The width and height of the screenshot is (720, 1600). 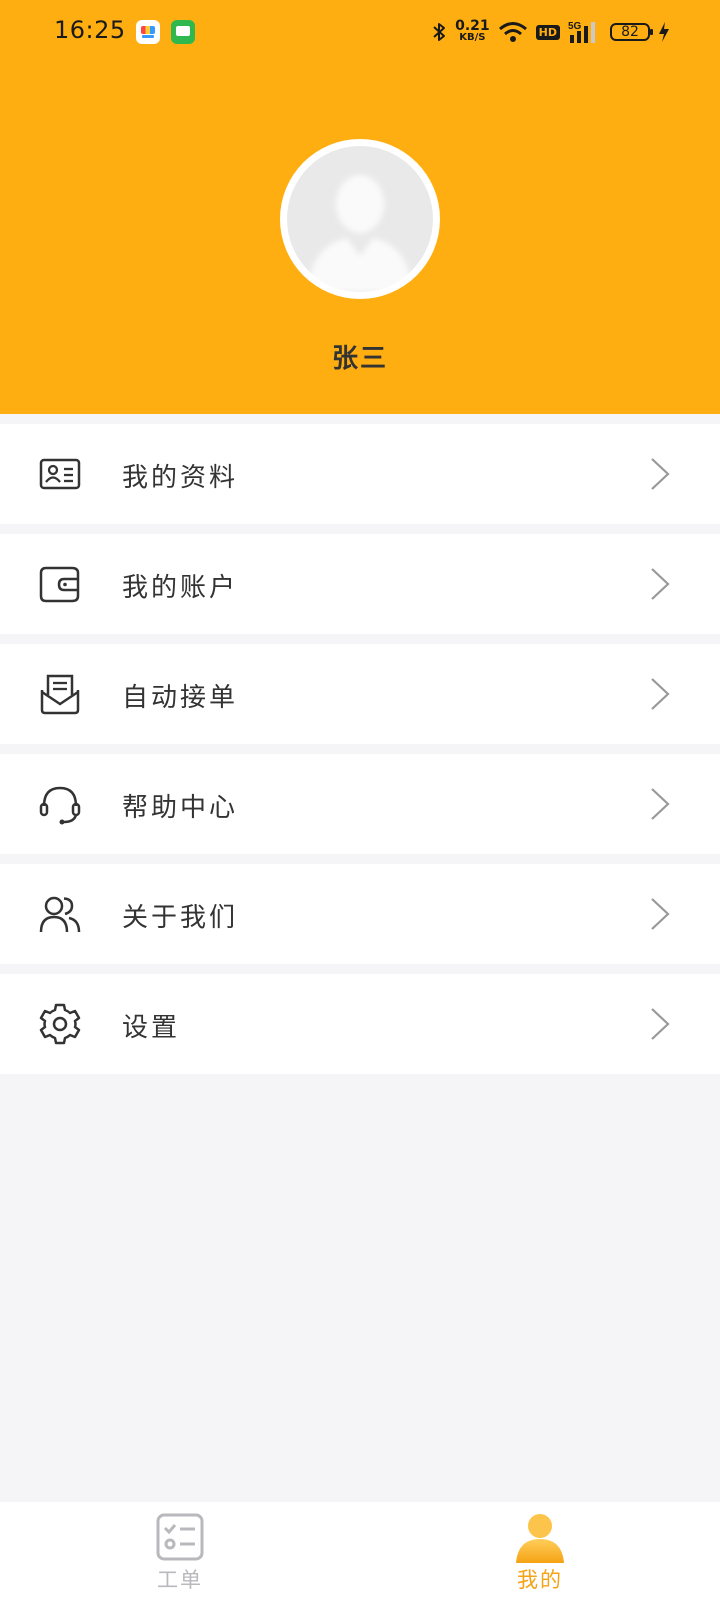 I want to click on person-icon, so click(x=540, y=1538).